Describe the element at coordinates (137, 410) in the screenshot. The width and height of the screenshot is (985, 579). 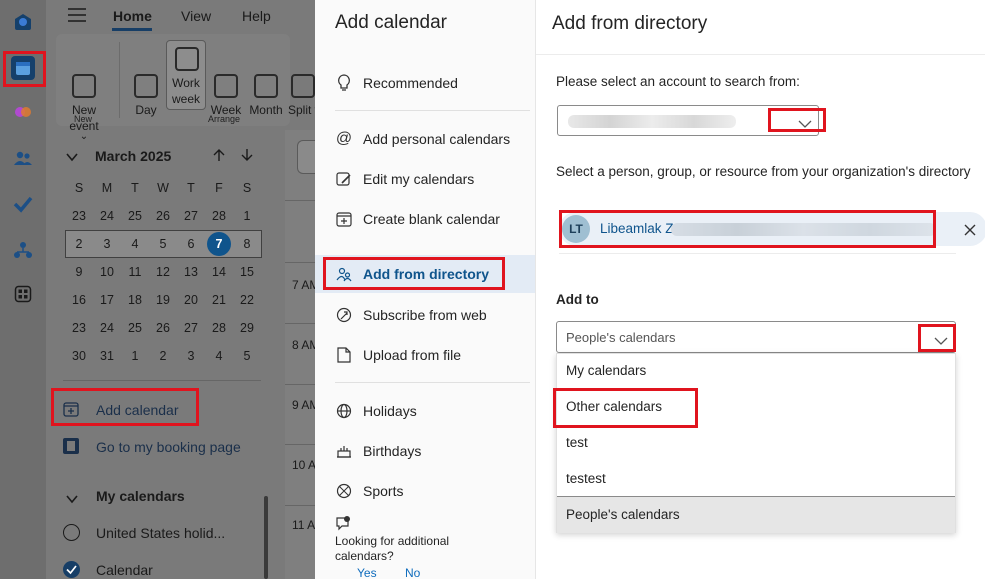
I see `add-calendar-link: Add calendar` at that location.